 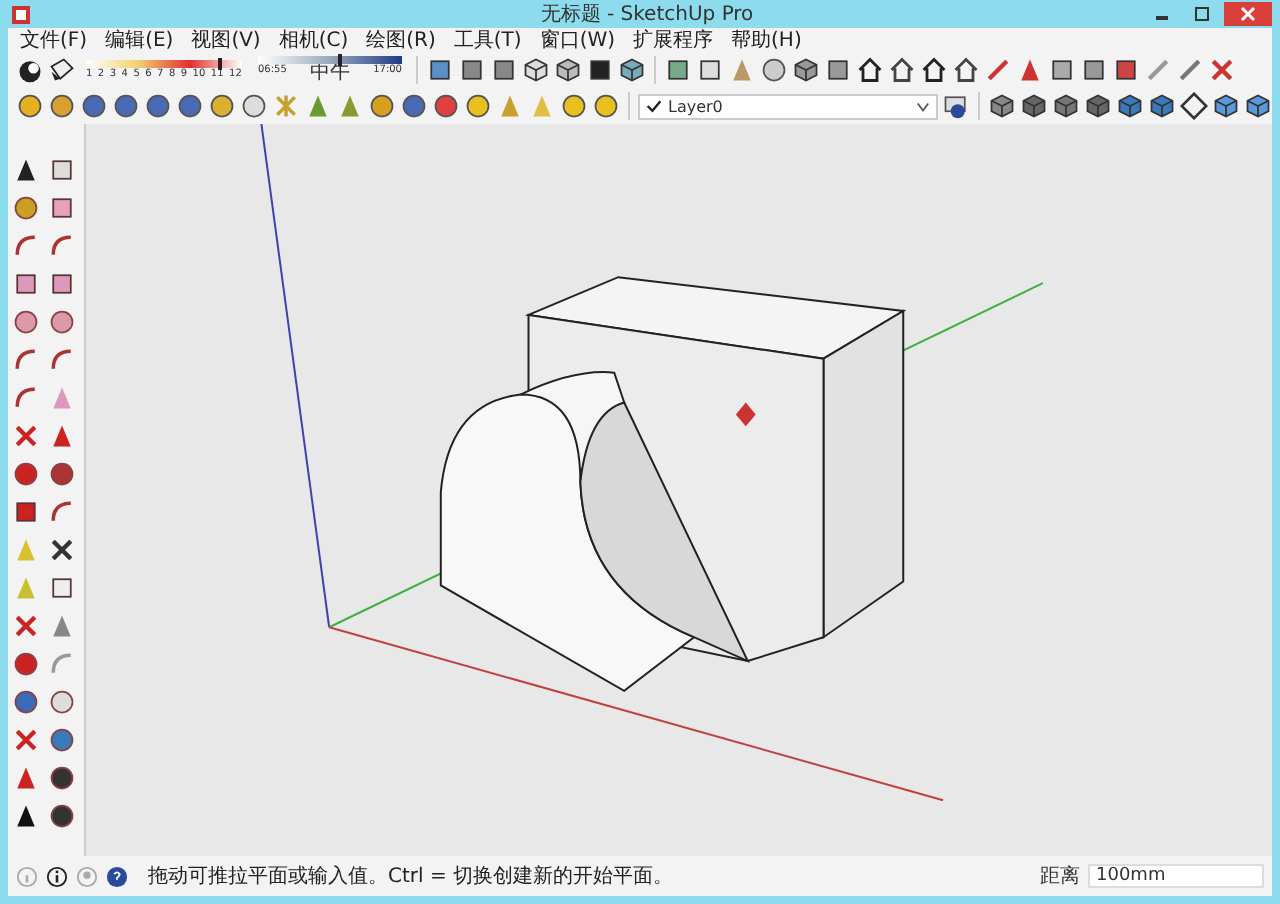 What do you see at coordinates (117, 876) in the screenshot?
I see `help-icon` at bounding box center [117, 876].